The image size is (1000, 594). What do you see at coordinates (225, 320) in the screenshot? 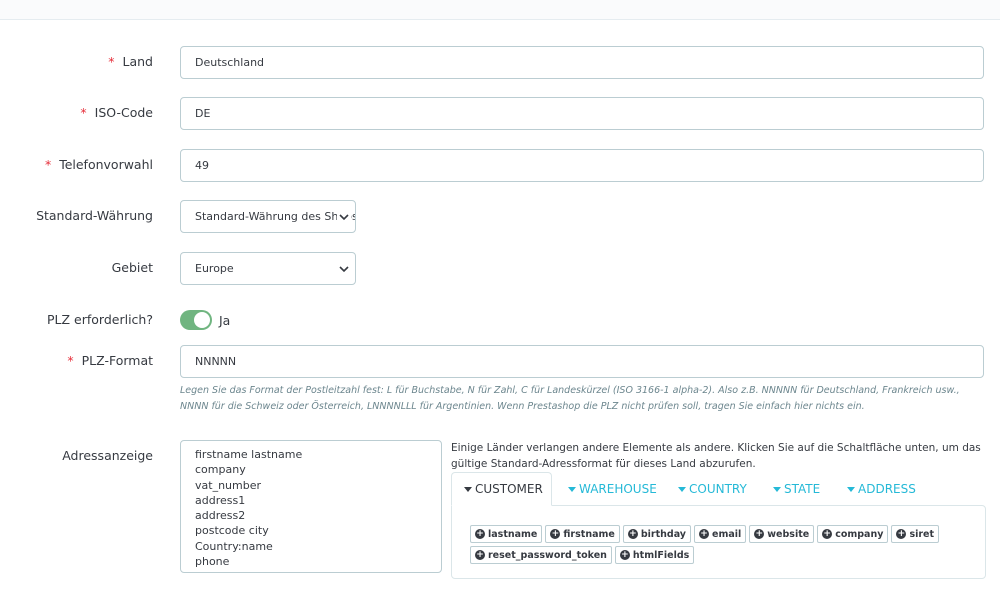
I see `zip-required-value: Ja` at bounding box center [225, 320].